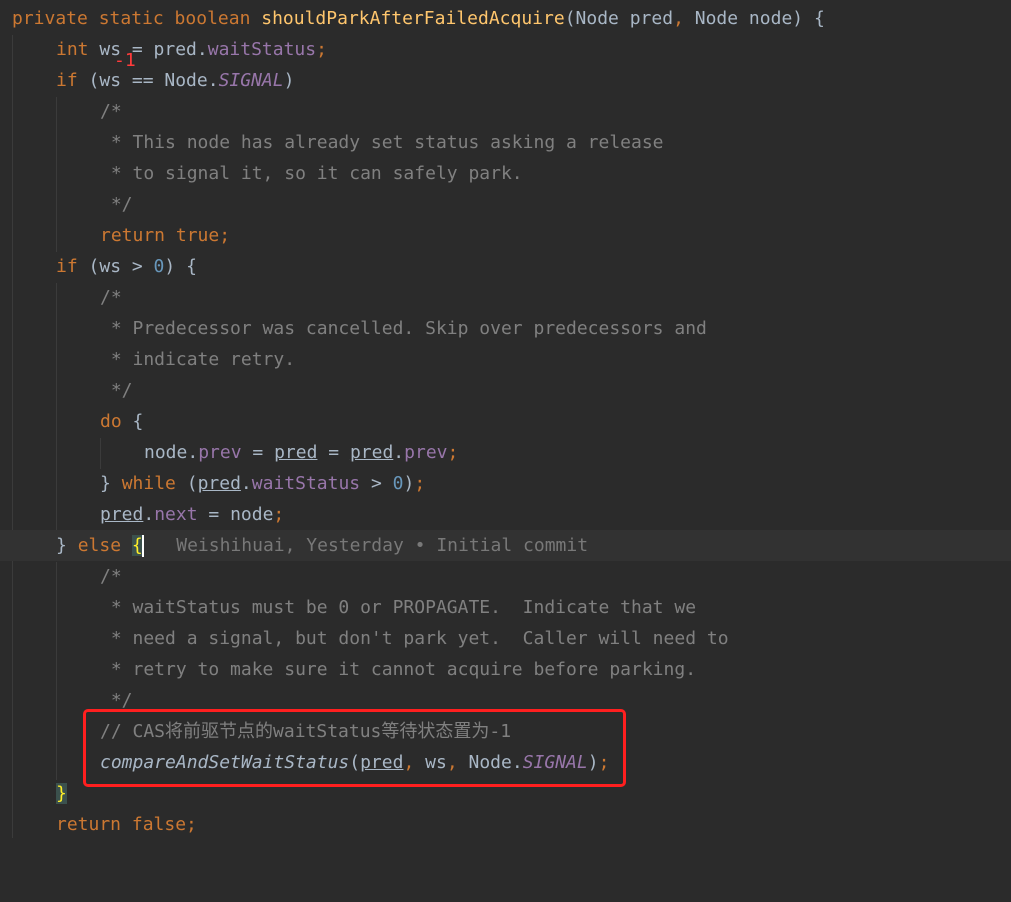  Describe the element at coordinates (678, 18) in the screenshot. I see `comma: ,` at that location.